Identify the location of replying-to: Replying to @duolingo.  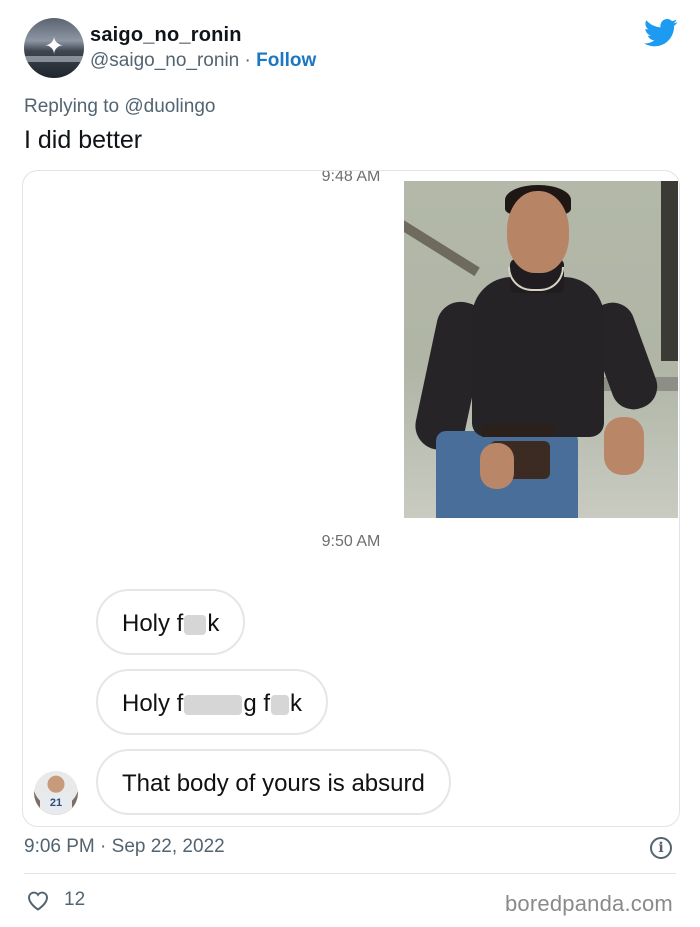
(119, 107).